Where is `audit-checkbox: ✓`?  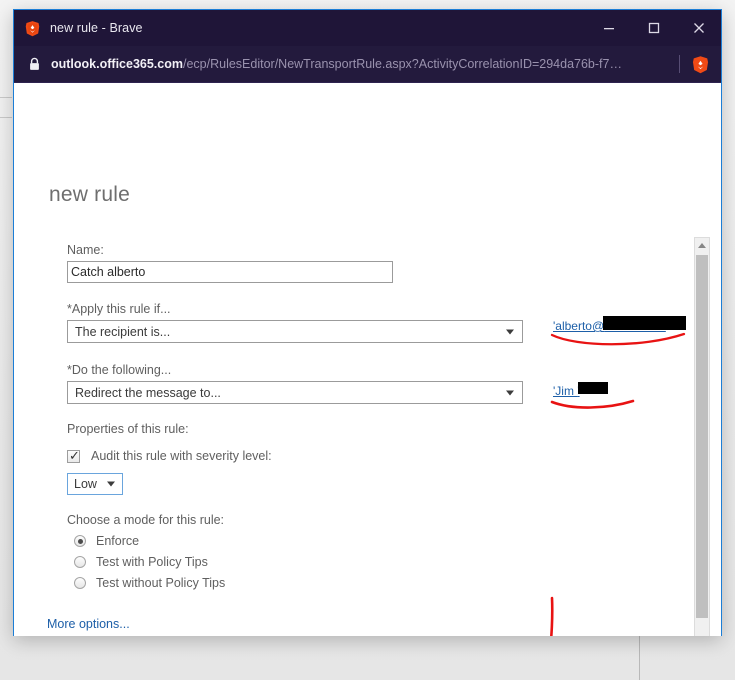
audit-checkbox: ✓ is located at coordinates (73, 455).